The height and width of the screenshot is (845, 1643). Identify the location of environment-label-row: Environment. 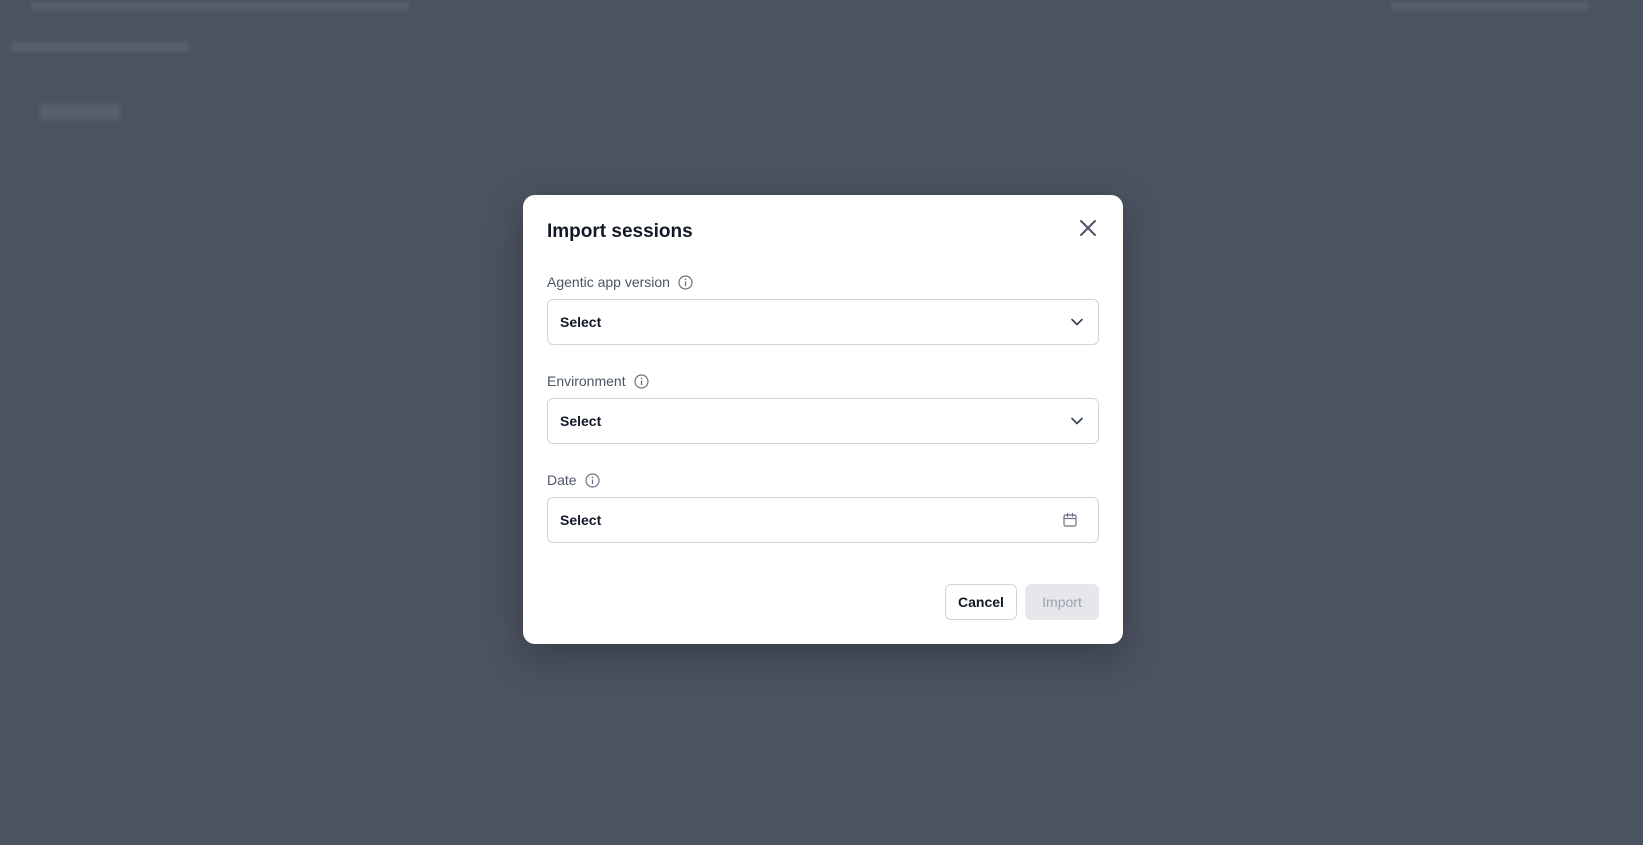
(598, 381).